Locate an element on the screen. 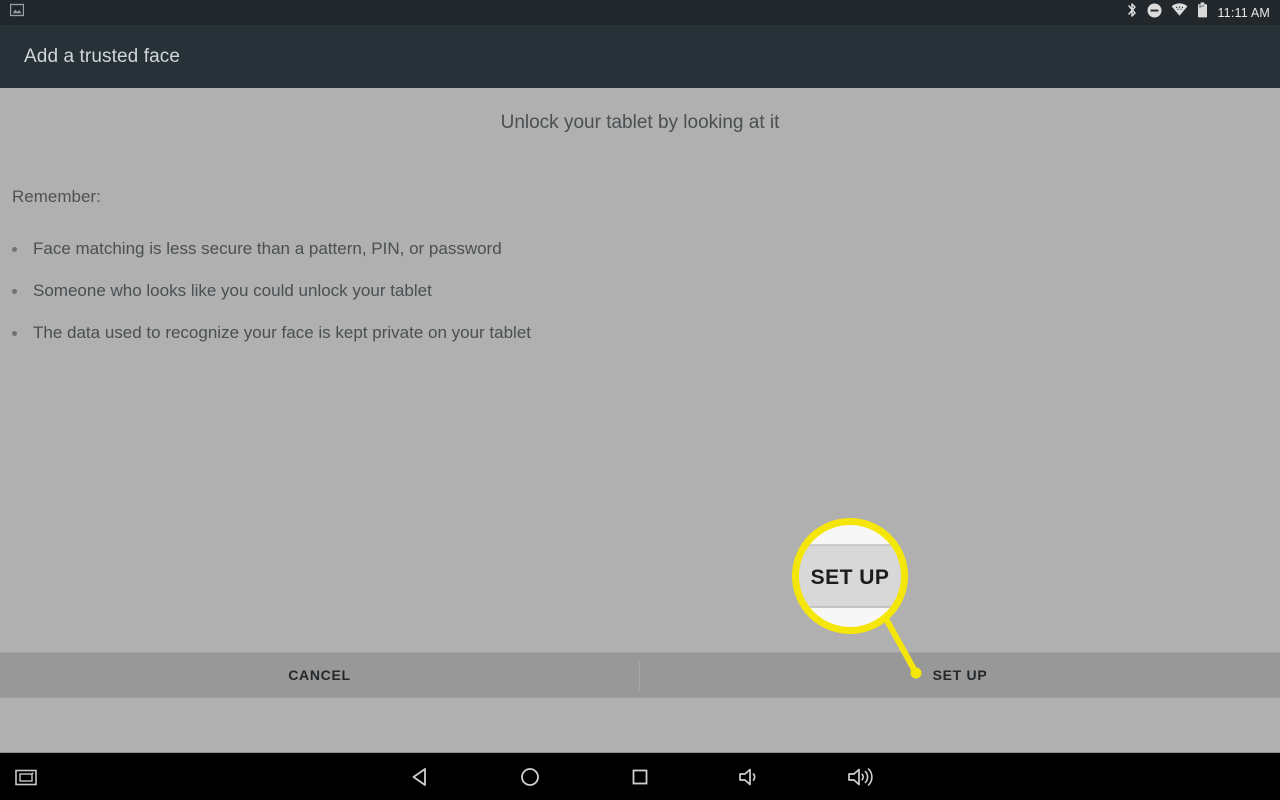  speaker-low-icon is located at coordinates (747, 777).